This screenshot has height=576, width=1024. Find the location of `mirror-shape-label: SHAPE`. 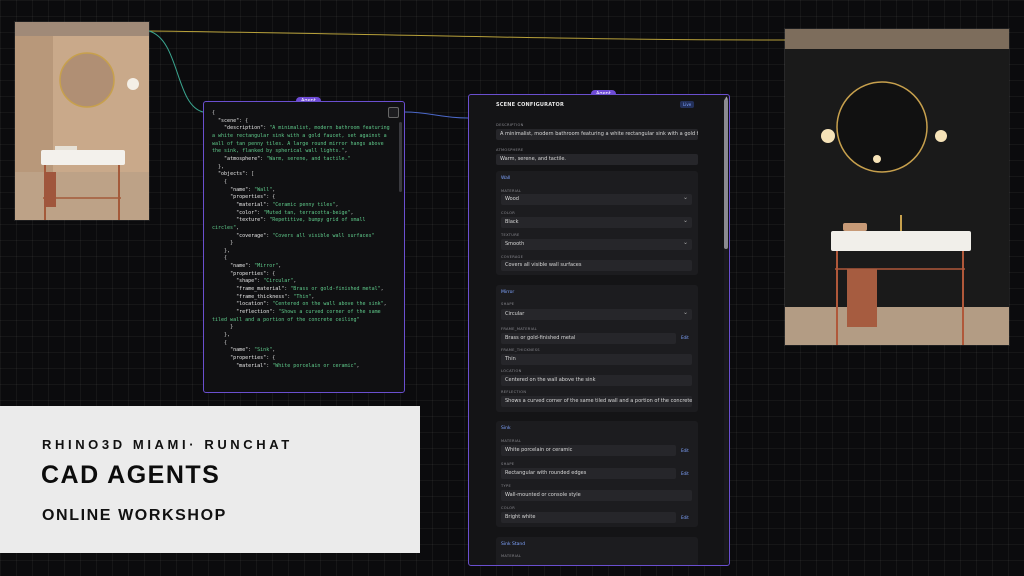

mirror-shape-label: SHAPE is located at coordinates (508, 304).